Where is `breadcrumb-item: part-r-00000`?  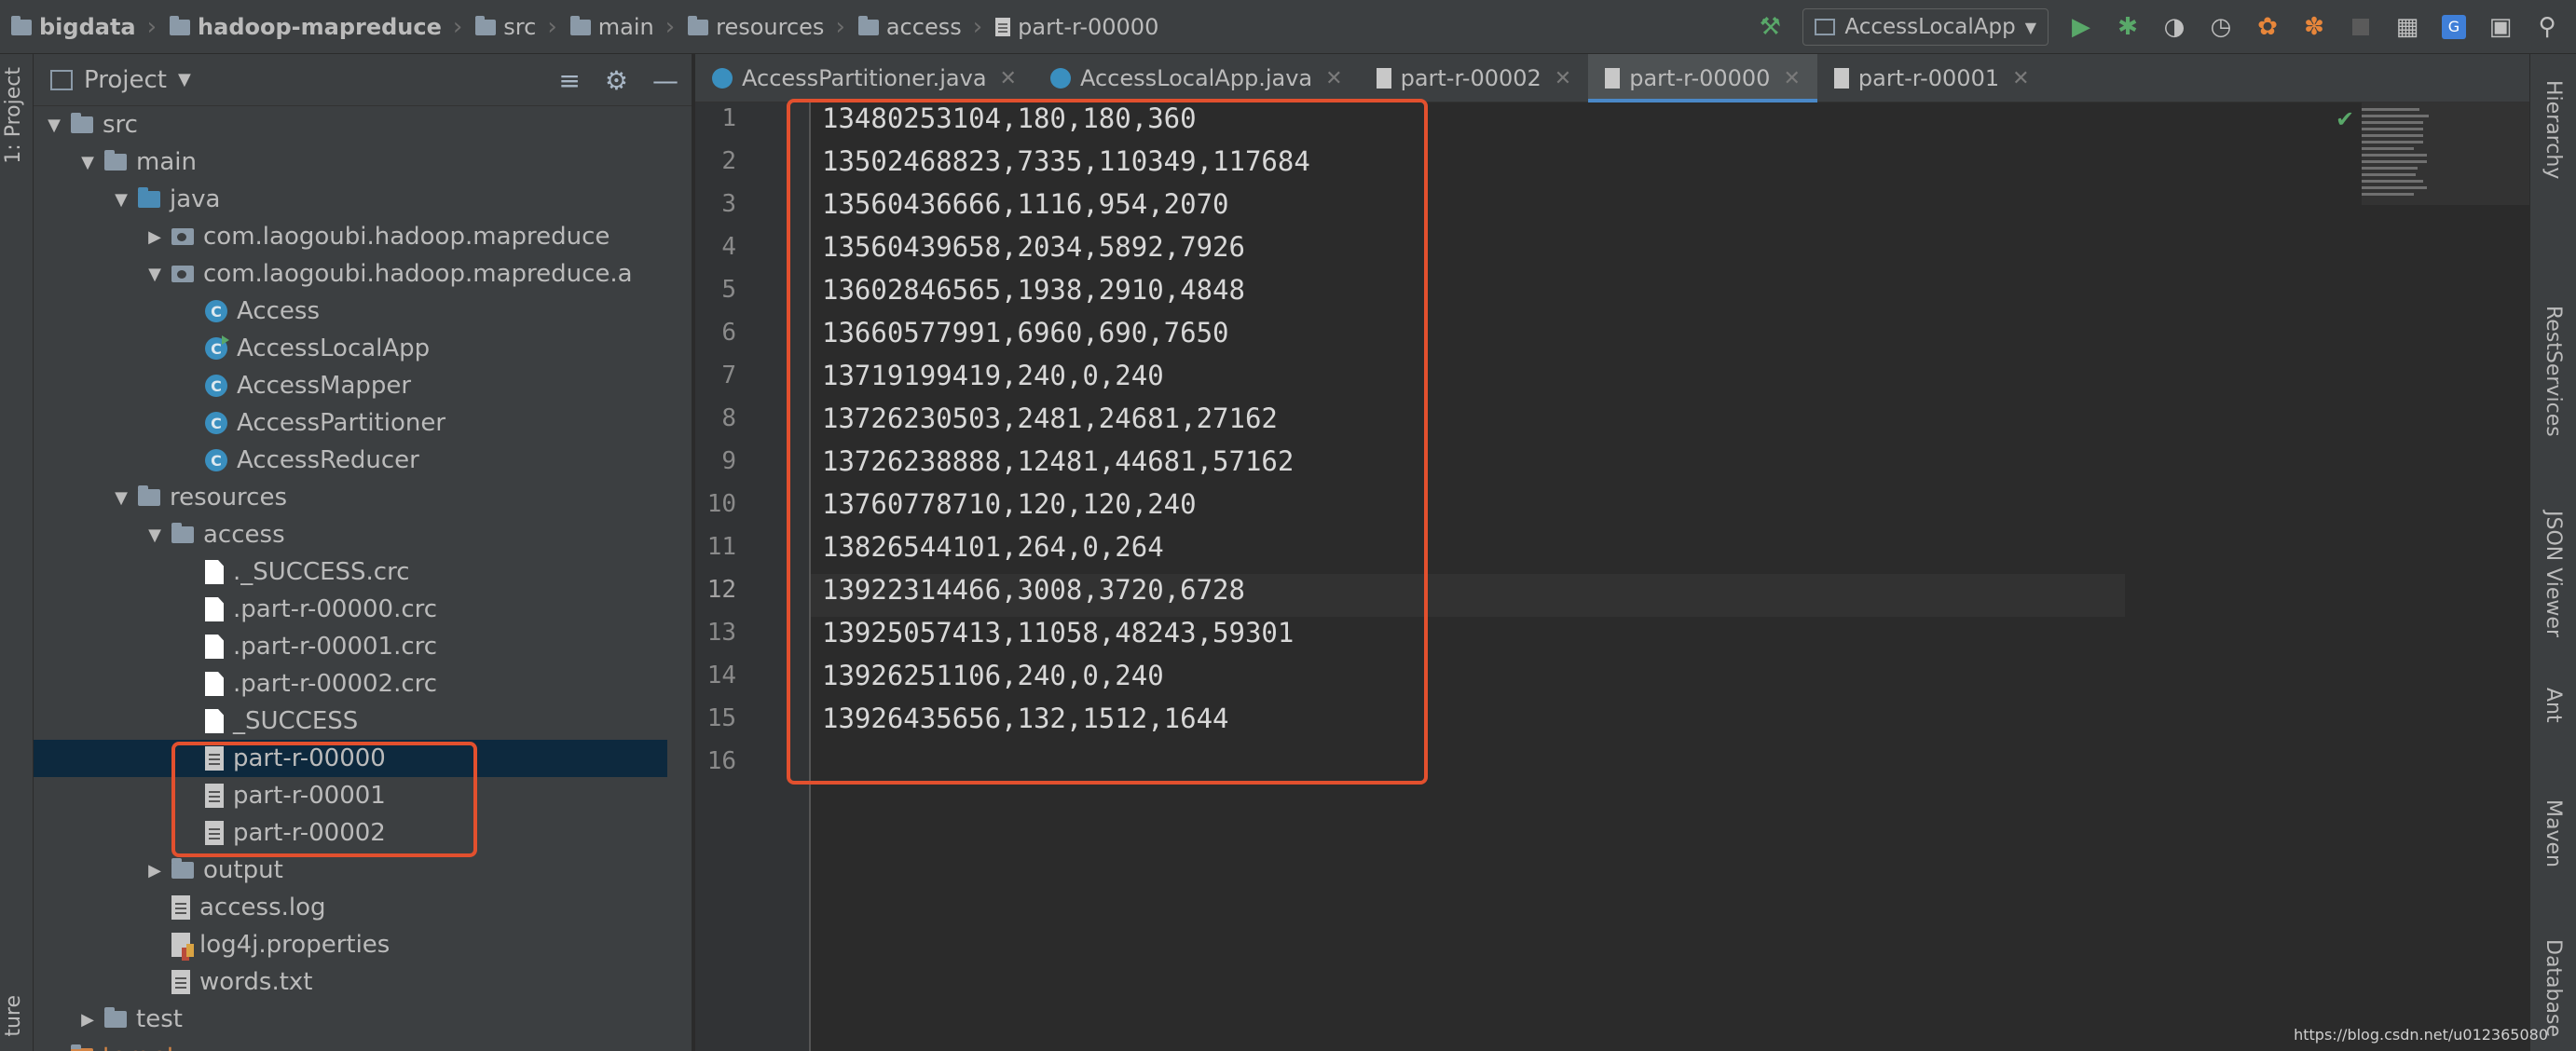 breadcrumb-item: part-r-00000 is located at coordinates (1076, 27).